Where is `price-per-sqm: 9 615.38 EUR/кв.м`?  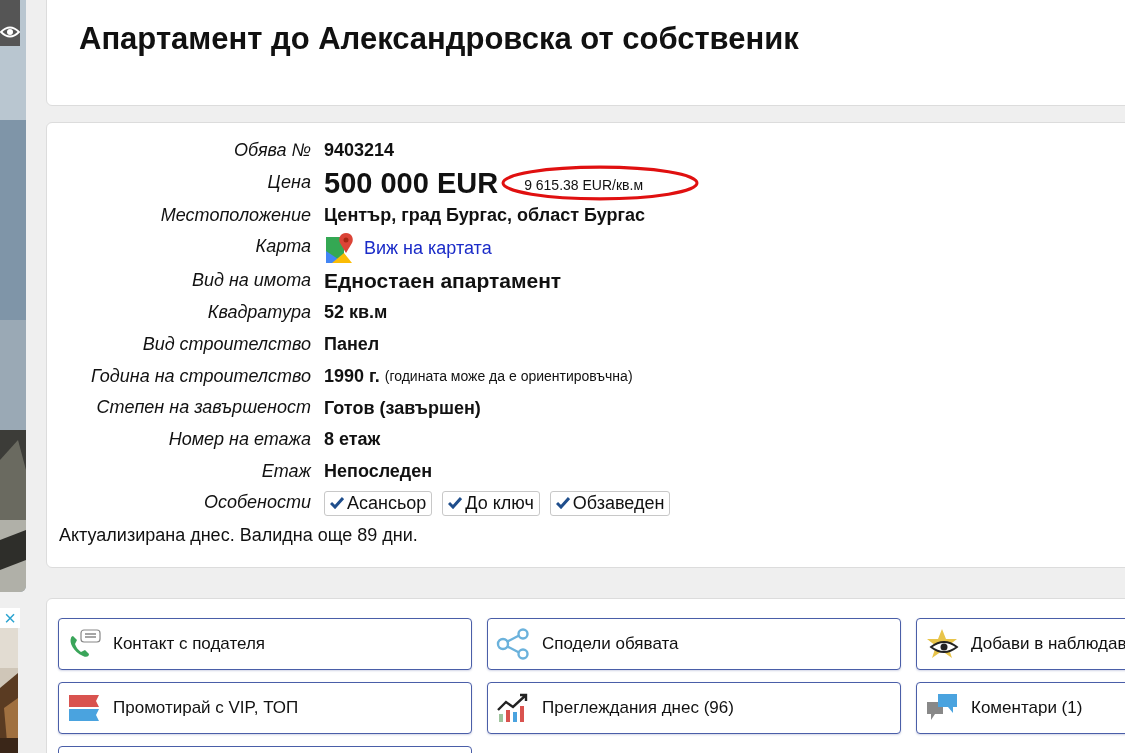 price-per-sqm: 9 615.38 EUR/кв.м is located at coordinates (584, 185).